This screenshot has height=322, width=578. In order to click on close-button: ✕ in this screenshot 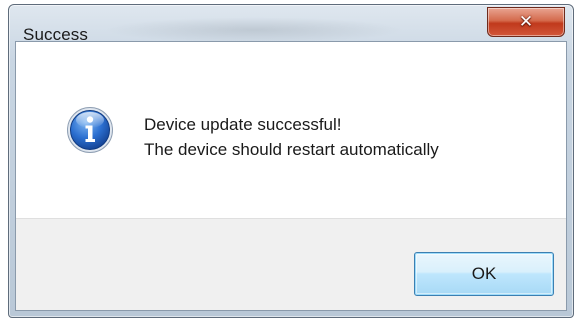, I will do `click(526, 22)`.